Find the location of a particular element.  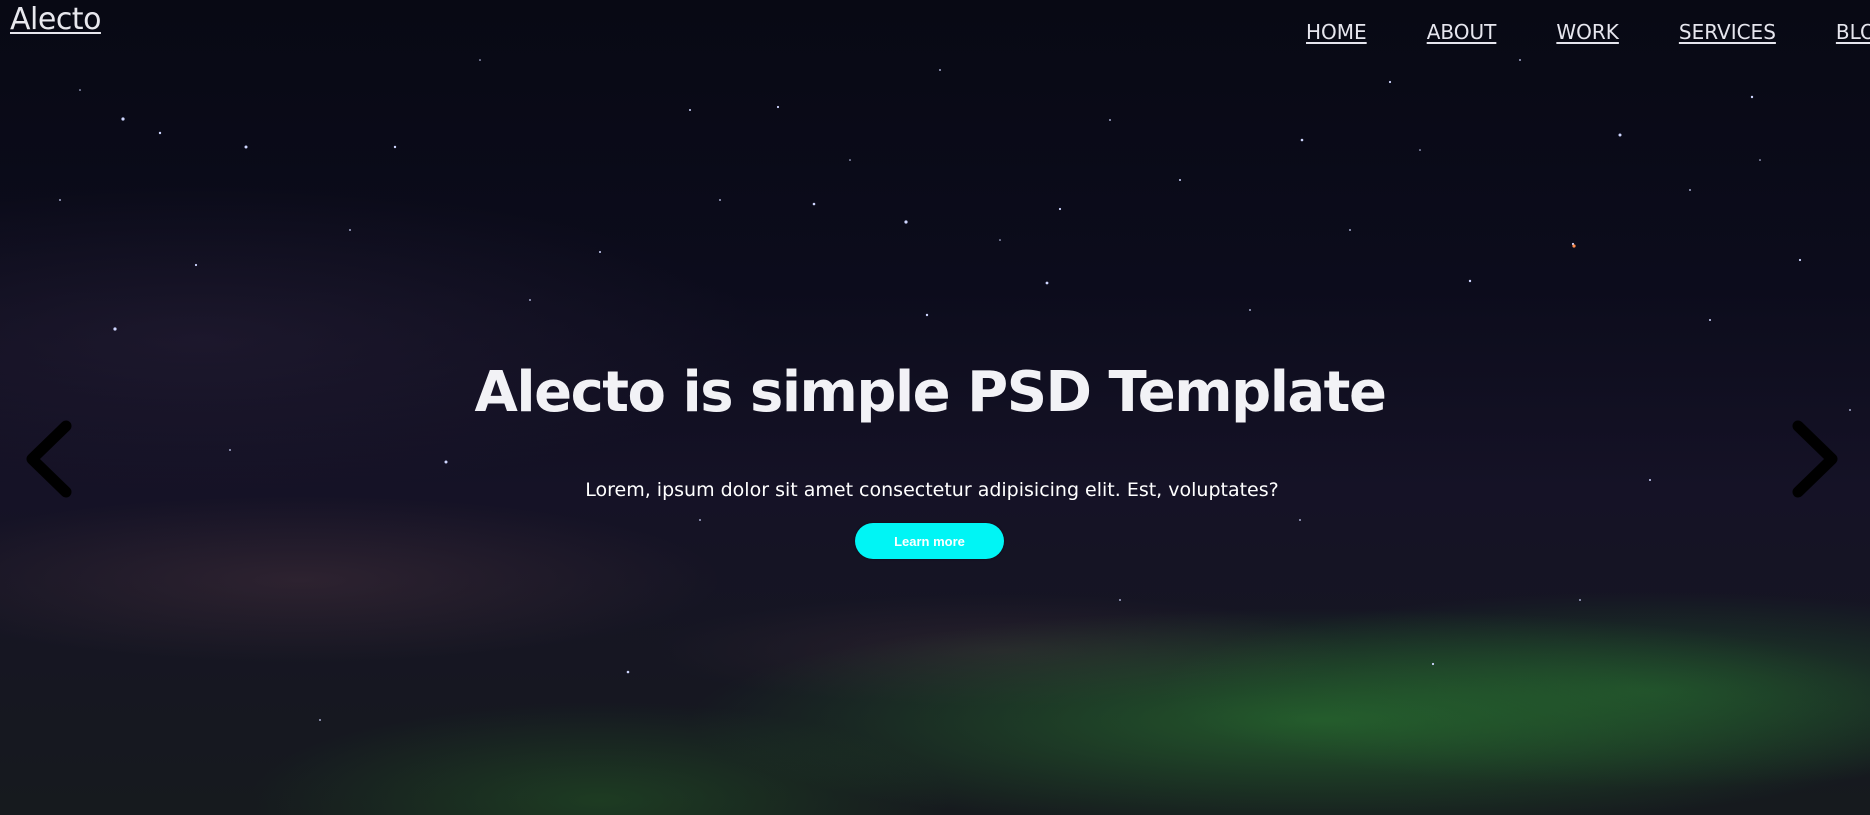

chevron-left-icon is located at coordinates (49, 459).